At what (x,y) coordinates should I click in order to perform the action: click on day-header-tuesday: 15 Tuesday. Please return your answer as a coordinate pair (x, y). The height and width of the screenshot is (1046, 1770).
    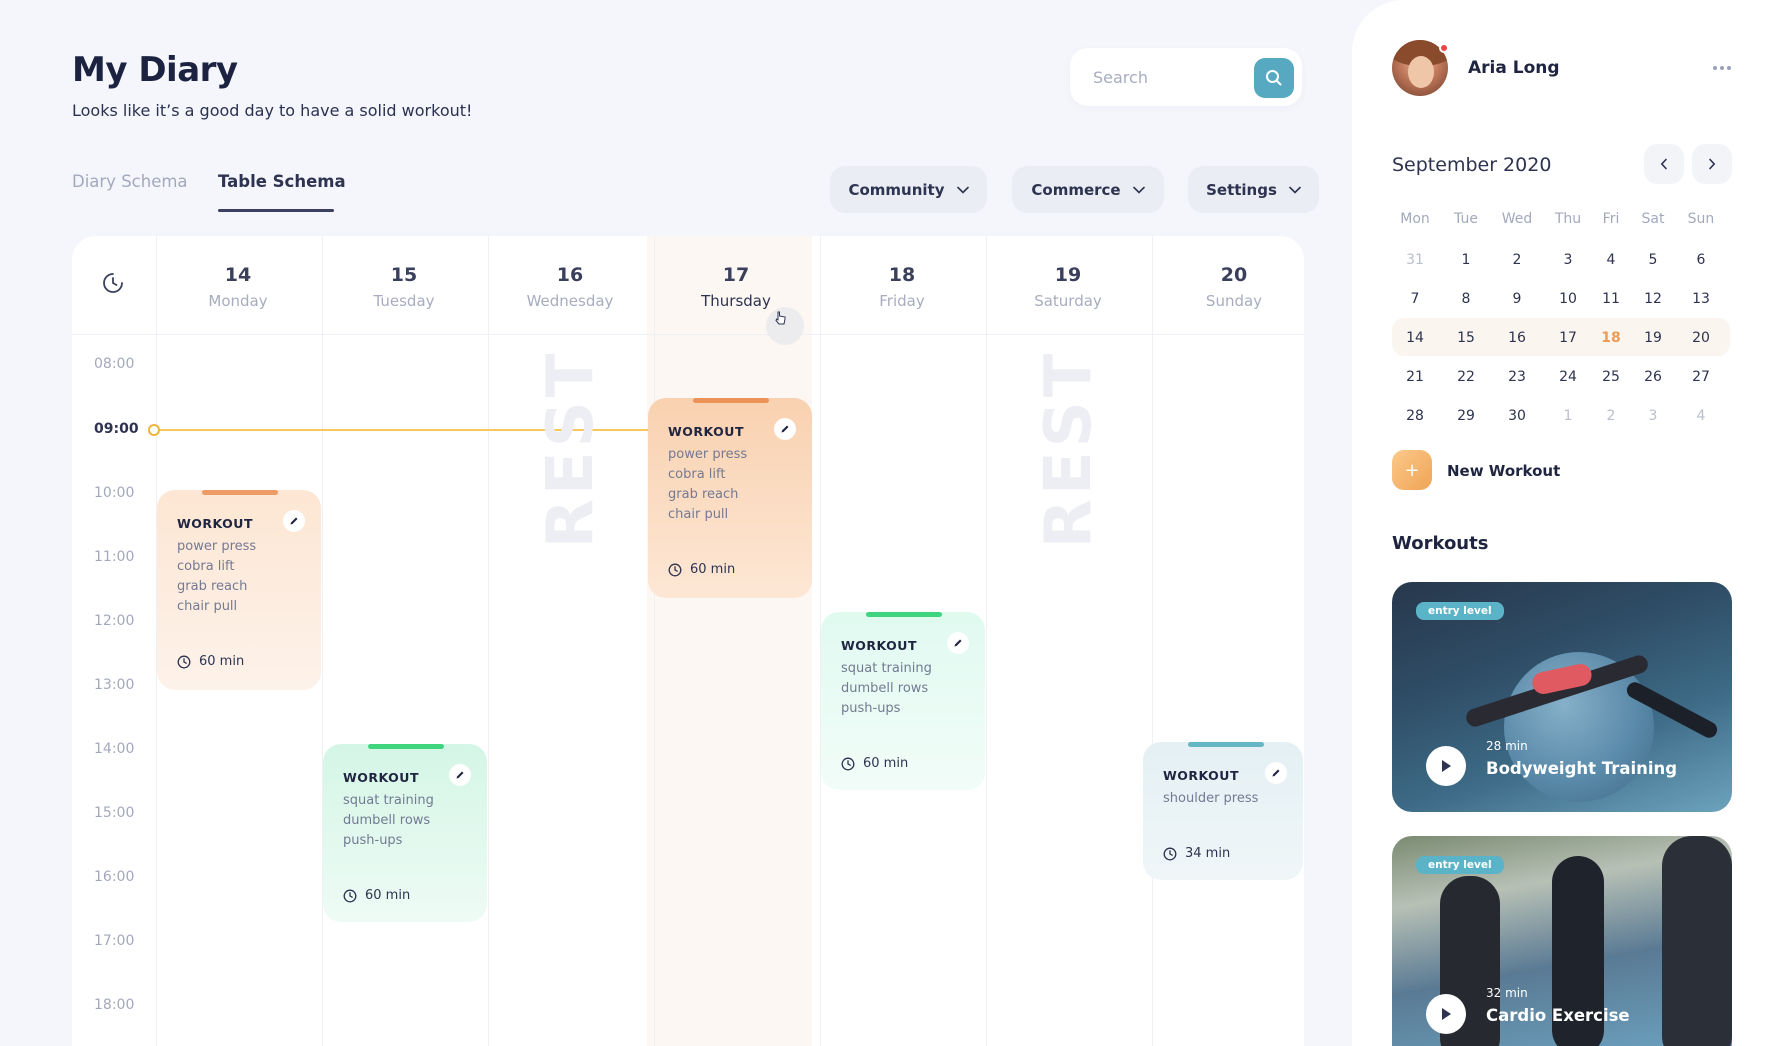
    Looking at the image, I should click on (404, 287).